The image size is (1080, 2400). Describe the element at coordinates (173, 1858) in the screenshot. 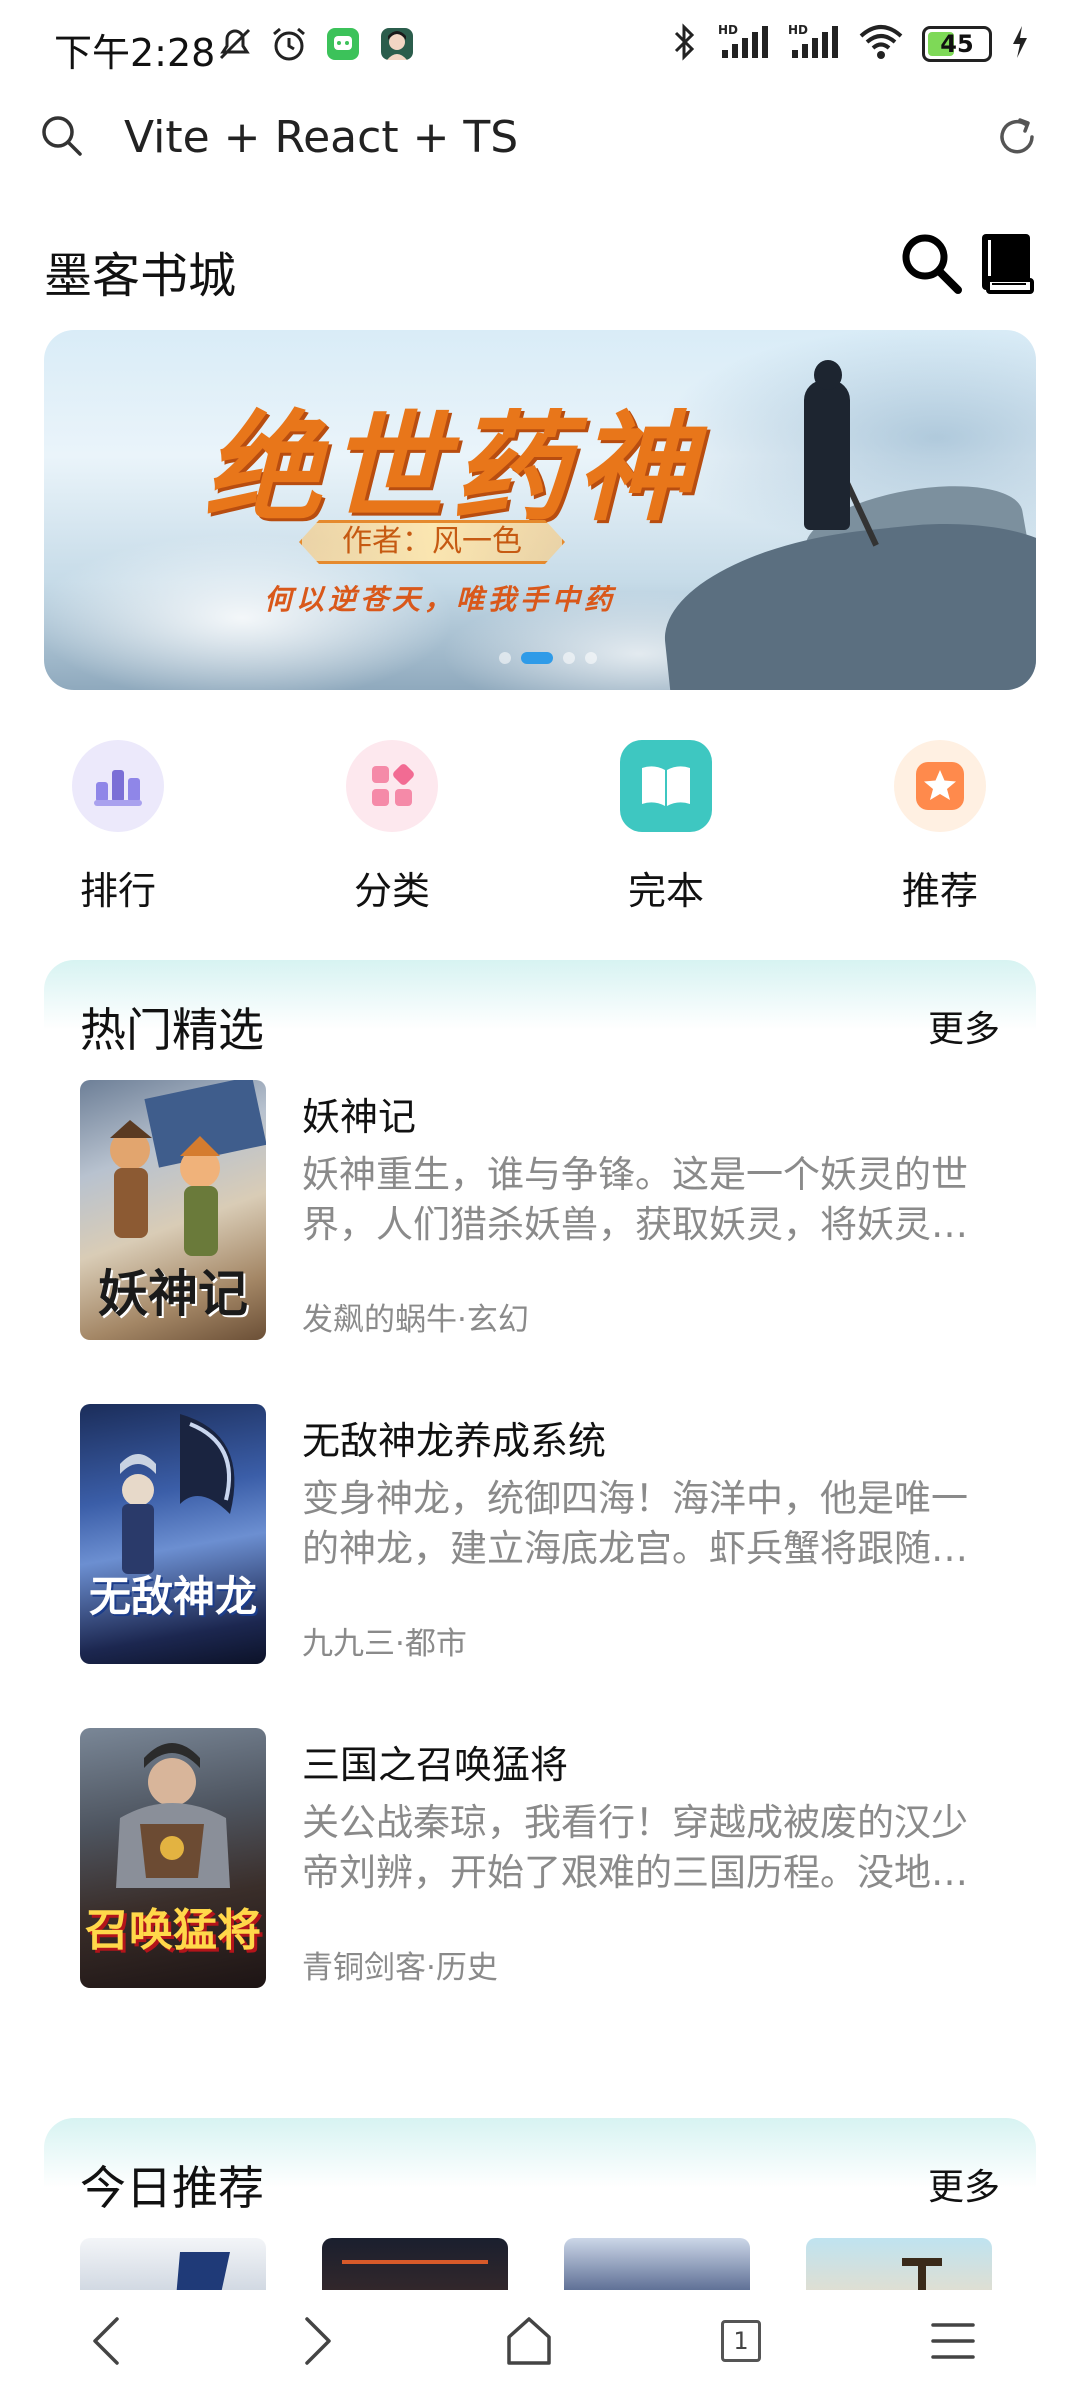

I see `book-cover: 召唤猛将` at that location.